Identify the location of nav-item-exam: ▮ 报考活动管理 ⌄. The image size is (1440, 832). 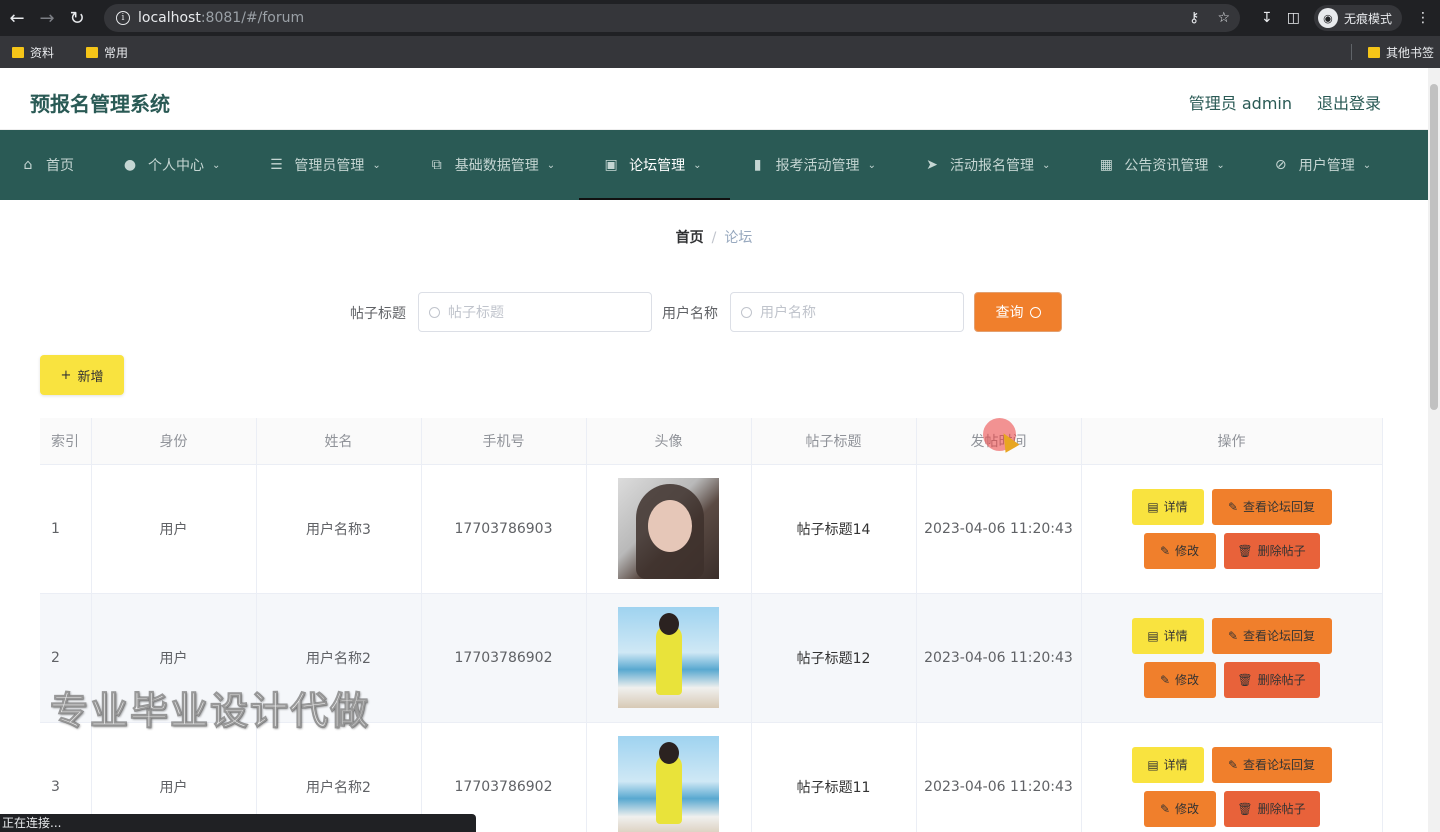
(825, 165).